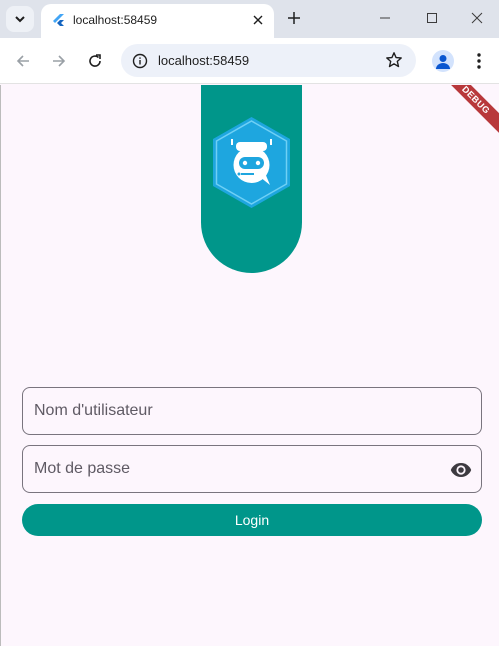  I want to click on tab-title: localhost:58459, so click(115, 20).